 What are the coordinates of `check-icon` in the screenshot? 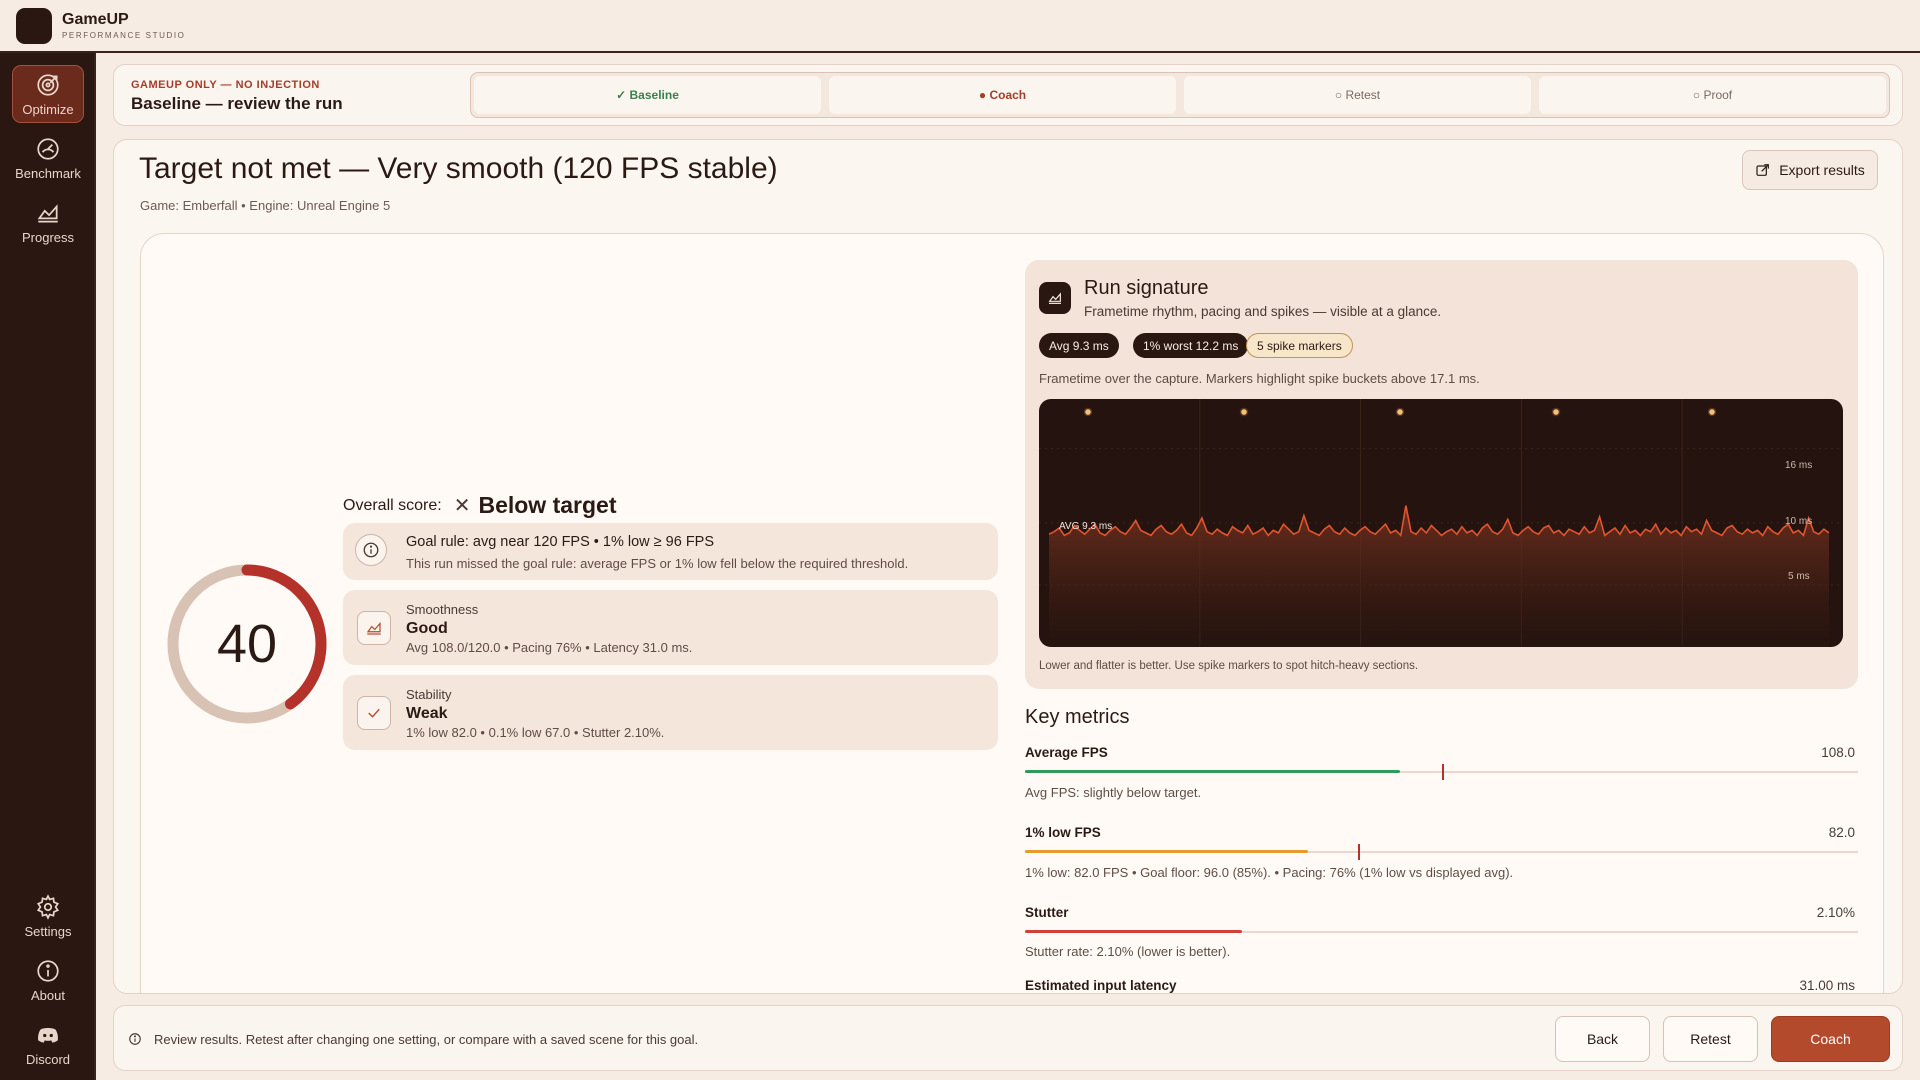 It's located at (374, 713).